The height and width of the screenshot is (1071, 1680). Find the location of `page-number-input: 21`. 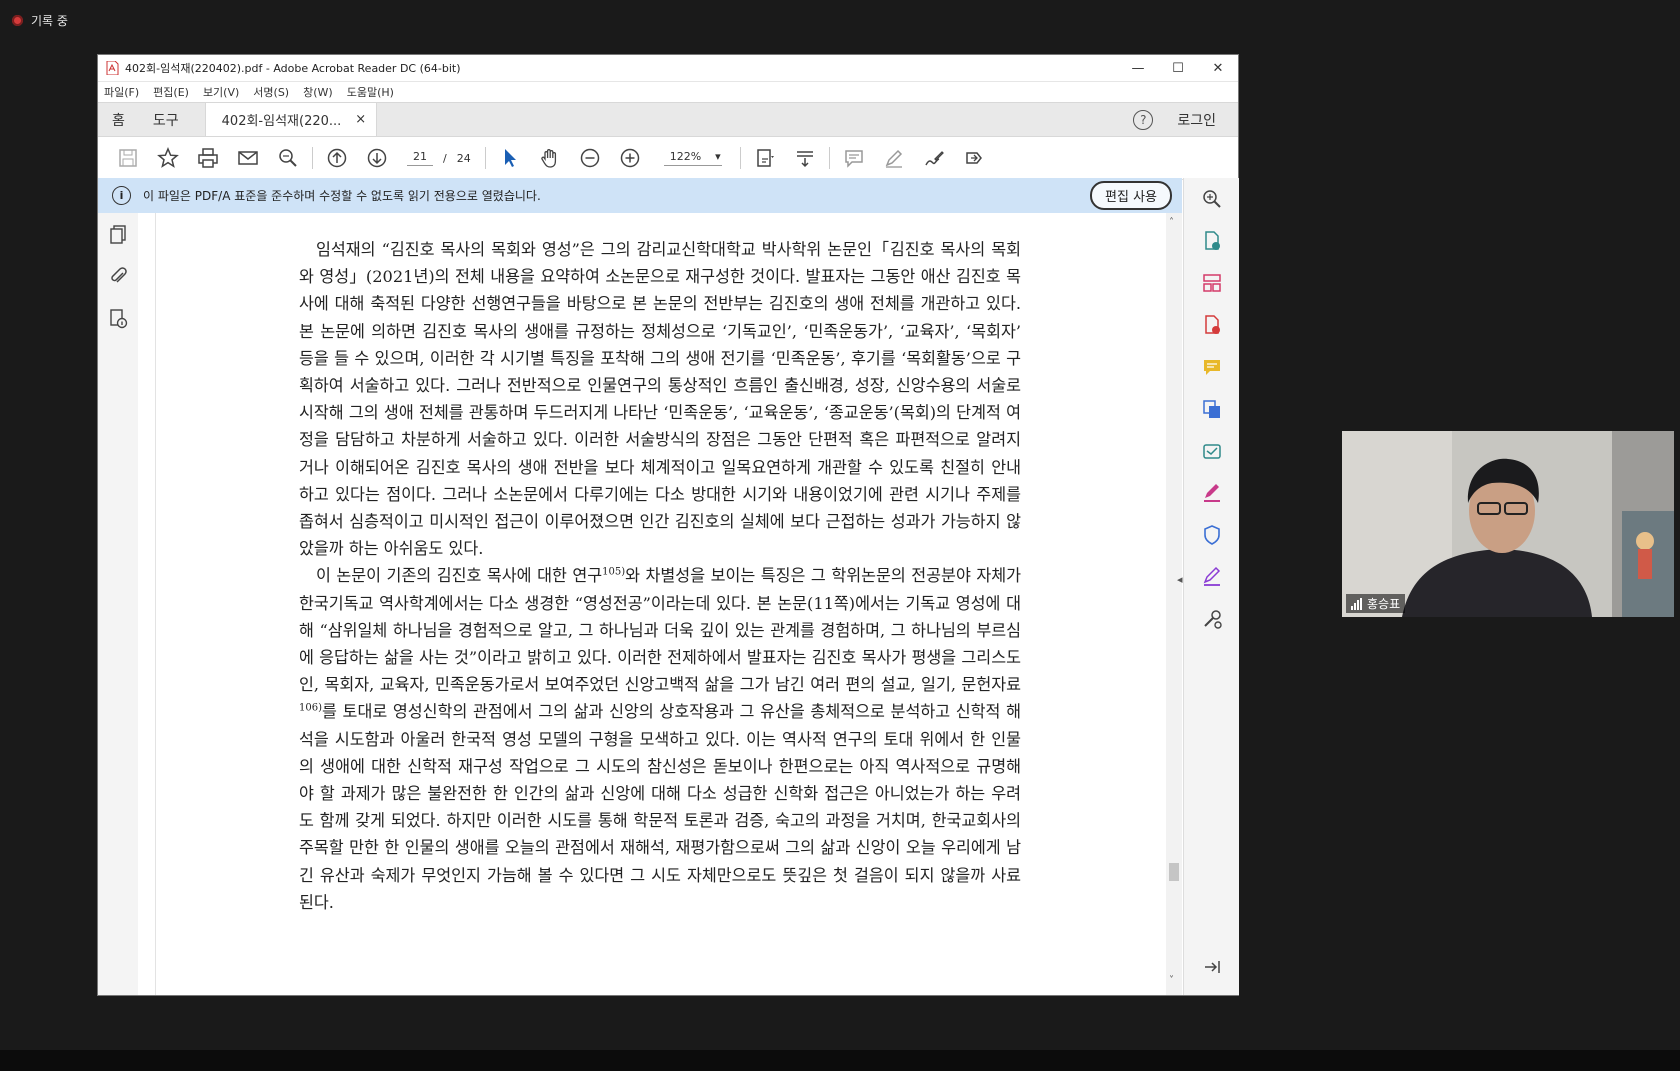

page-number-input: 21 is located at coordinates (420, 158).